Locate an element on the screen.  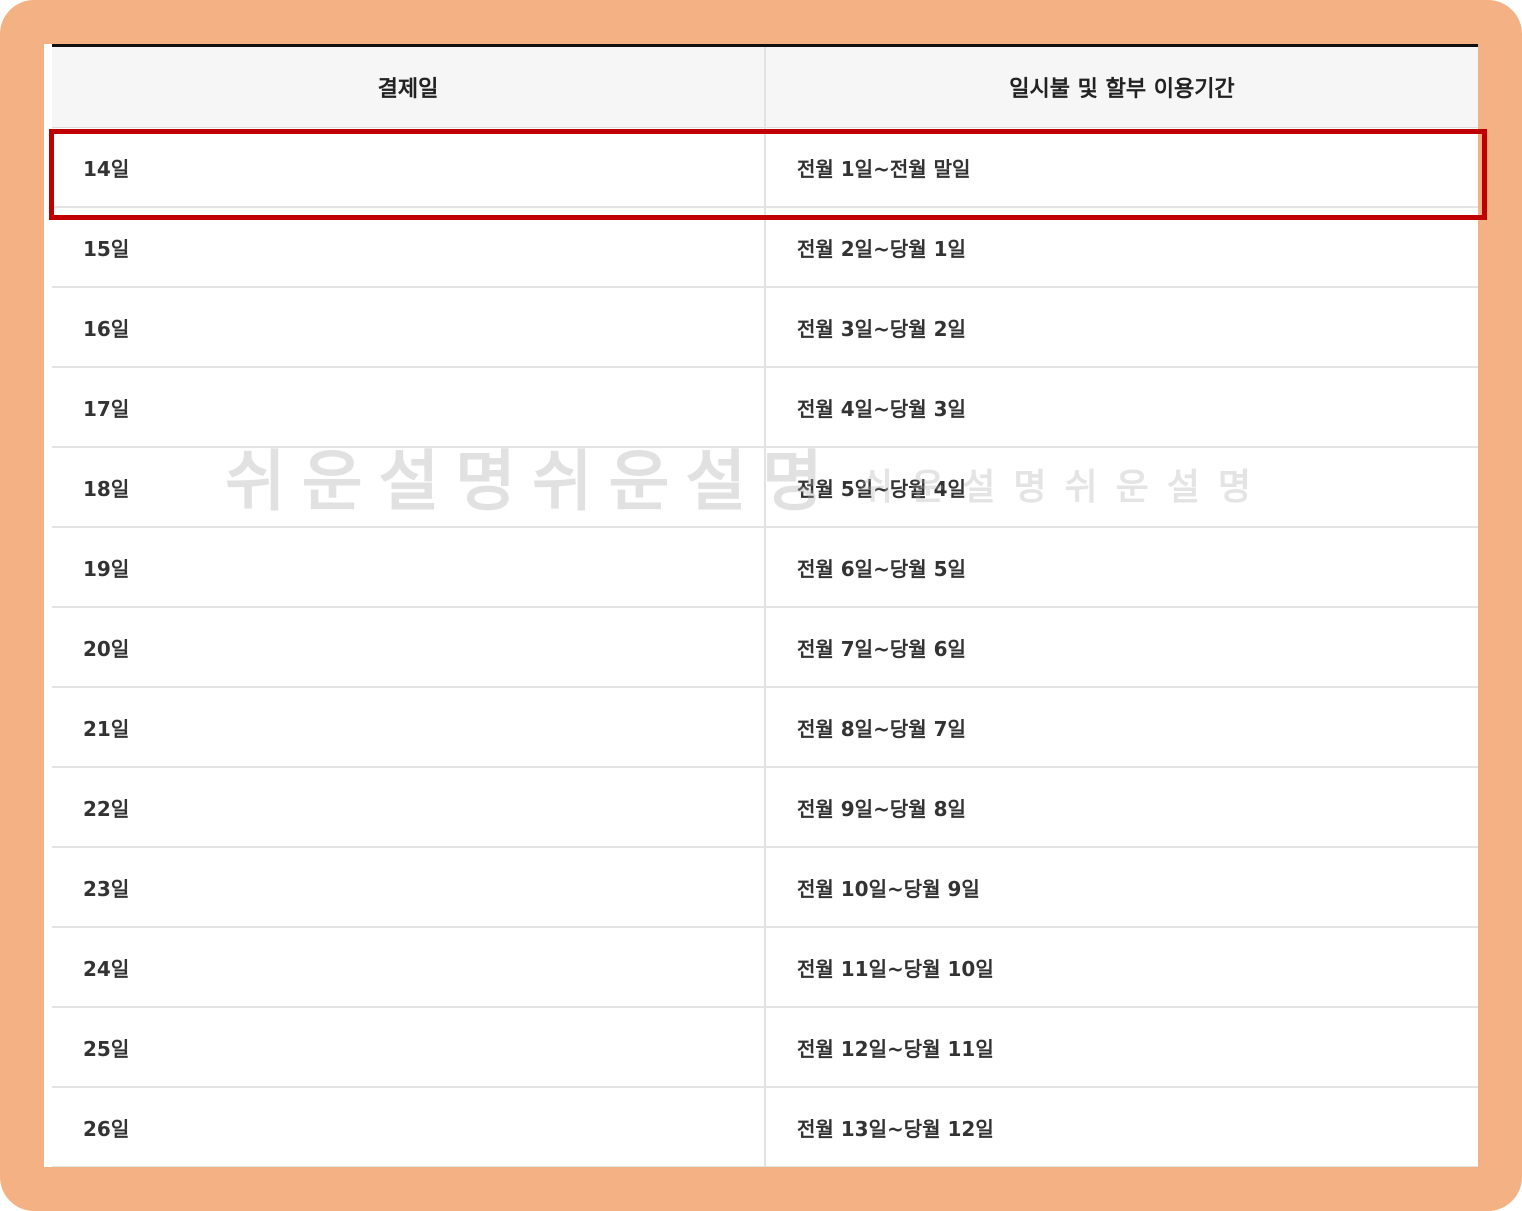
table-row: 22일 전월 9일~당월 8일 is located at coordinates (765, 807).